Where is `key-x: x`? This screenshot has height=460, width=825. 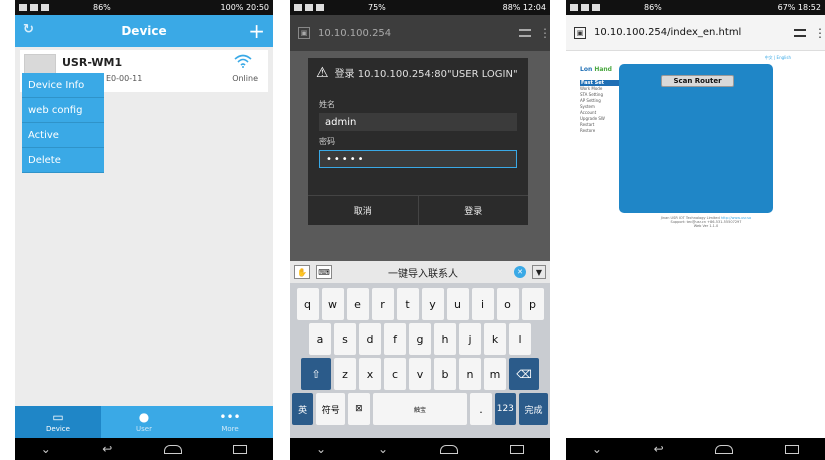 key-x: x is located at coordinates (370, 374).